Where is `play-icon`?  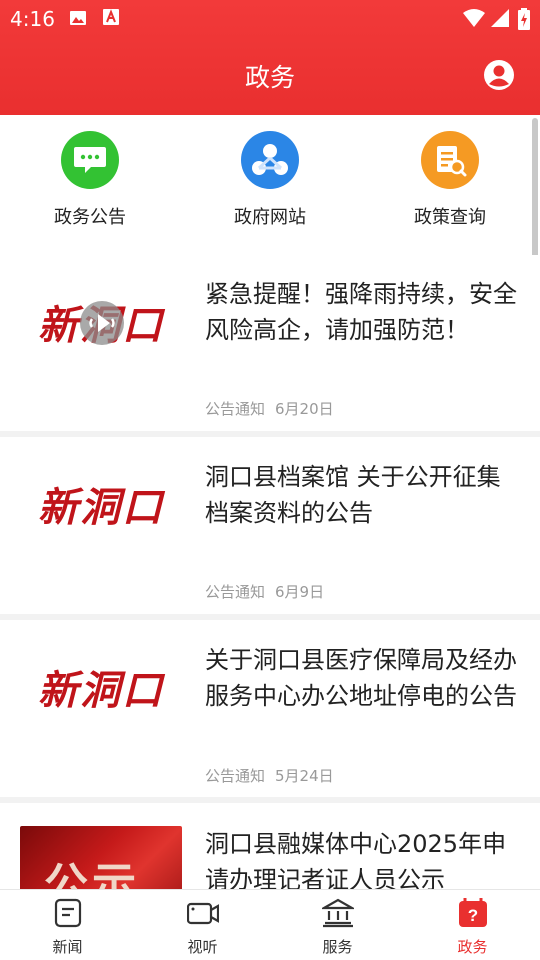
play-icon is located at coordinates (102, 323).